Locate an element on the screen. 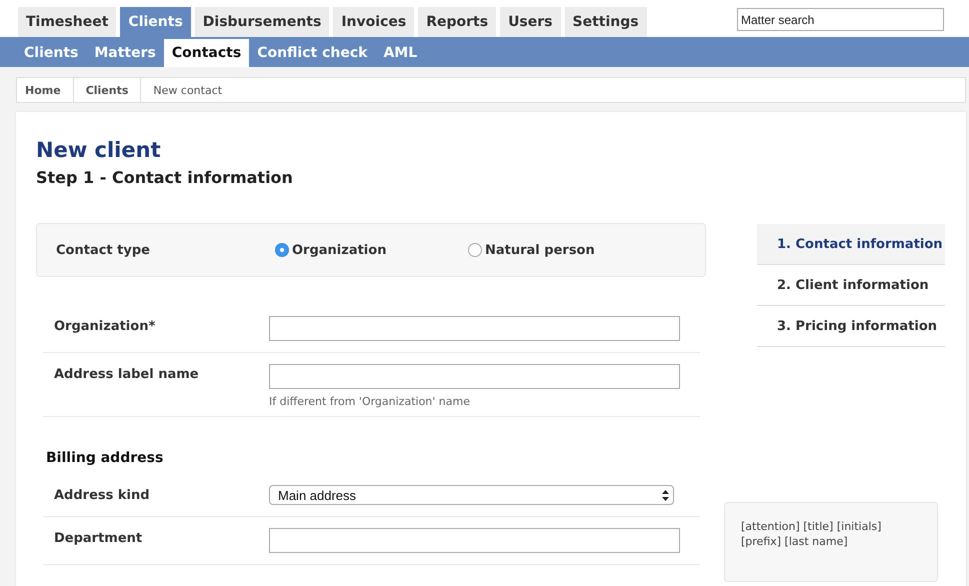 The image size is (969, 586). nav-tab: Settings is located at coordinates (605, 22).